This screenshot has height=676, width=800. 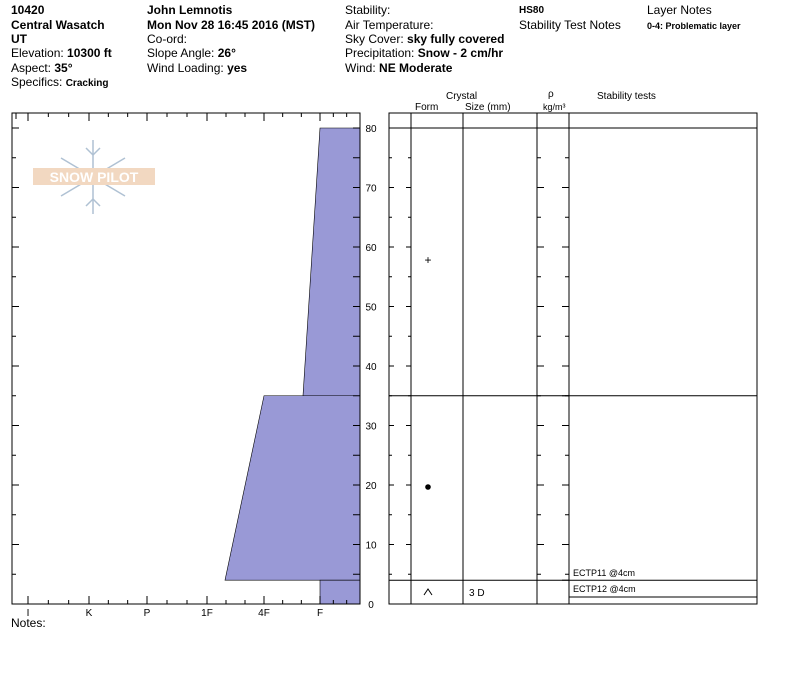 I want to click on x-tick-label-1F: 1F, so click(x=207, y=613).